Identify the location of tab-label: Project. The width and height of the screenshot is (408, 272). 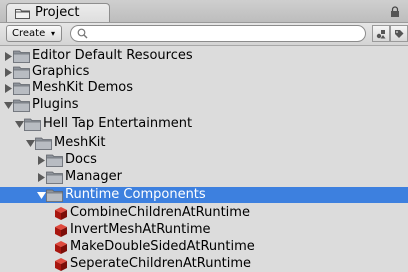
(57, 12).